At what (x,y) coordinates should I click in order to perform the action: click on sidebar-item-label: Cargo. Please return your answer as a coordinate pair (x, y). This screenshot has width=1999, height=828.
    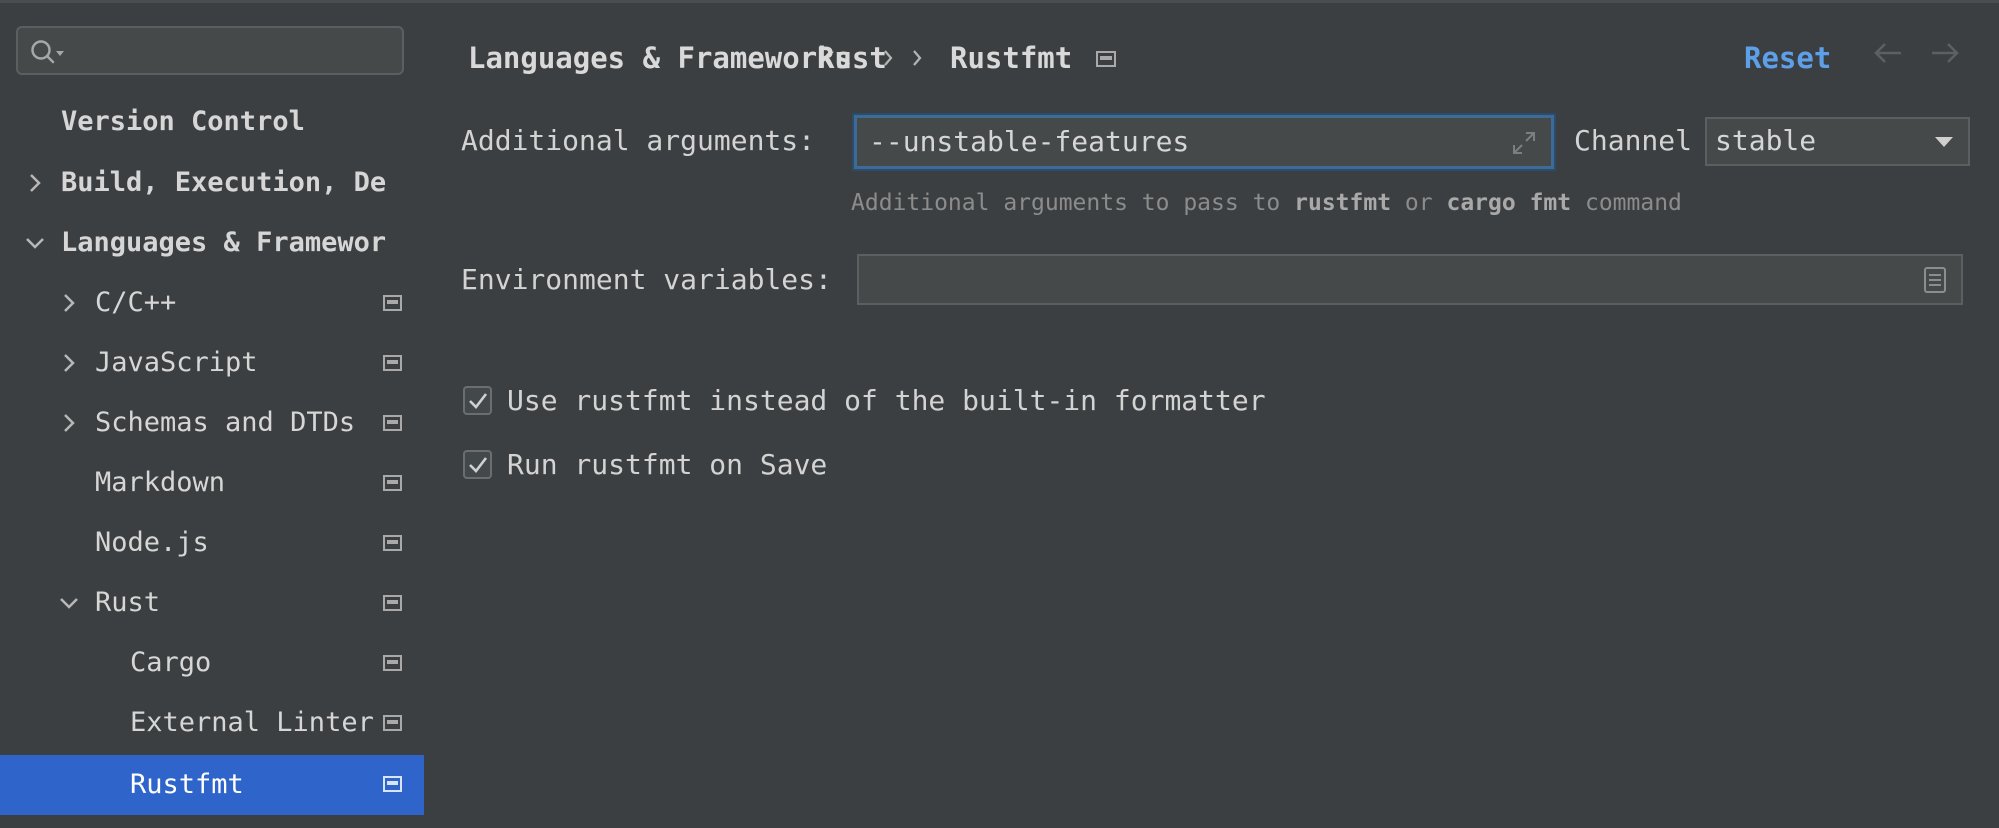
    Looking at the image, I should click on (171, 662).